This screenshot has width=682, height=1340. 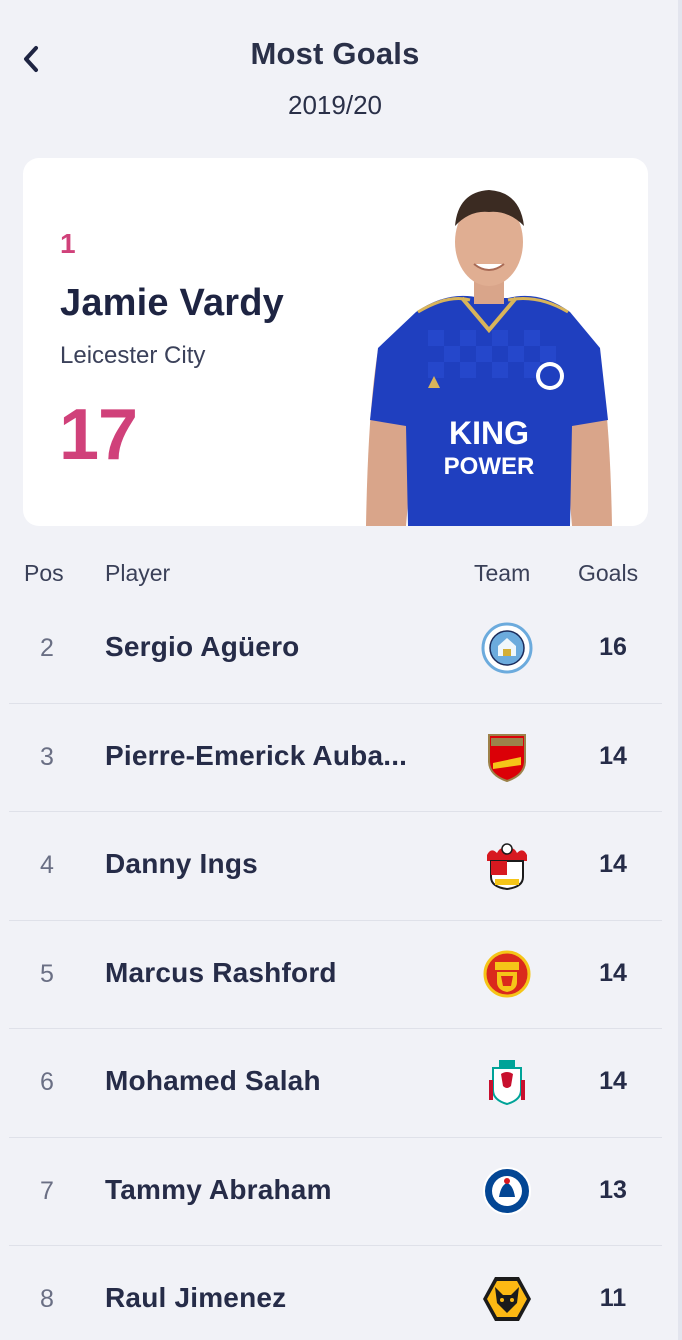 What do you see at coordinates (133, 355) in the screenshot?
I see `featured-team-name: Leicester City` at bounding box center [133, 355].